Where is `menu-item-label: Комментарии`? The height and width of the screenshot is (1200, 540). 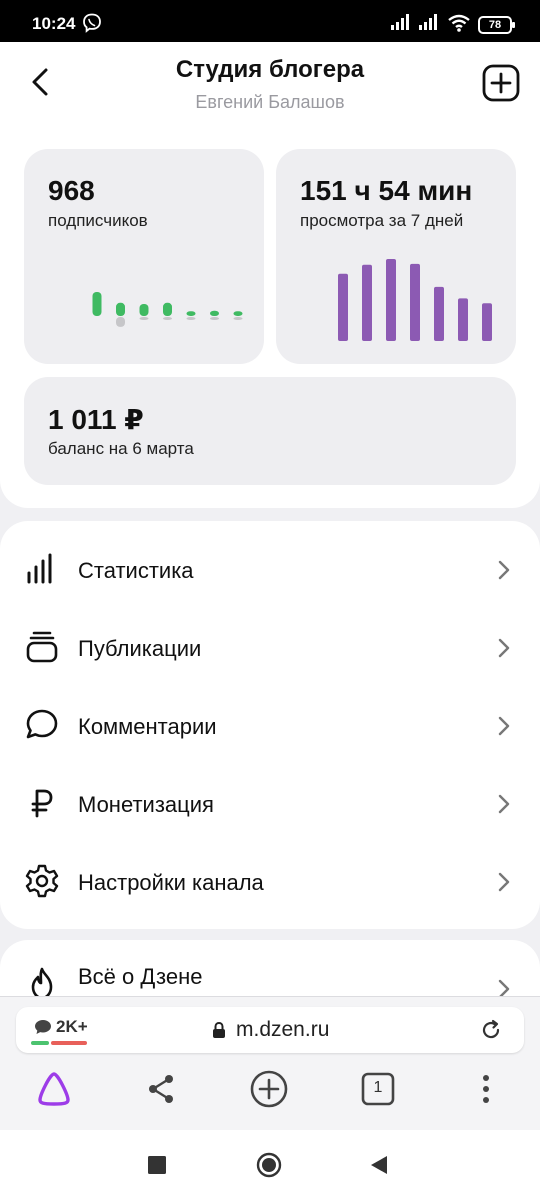
menu-item-label: Комментарии is located at coordinates (147, 726).